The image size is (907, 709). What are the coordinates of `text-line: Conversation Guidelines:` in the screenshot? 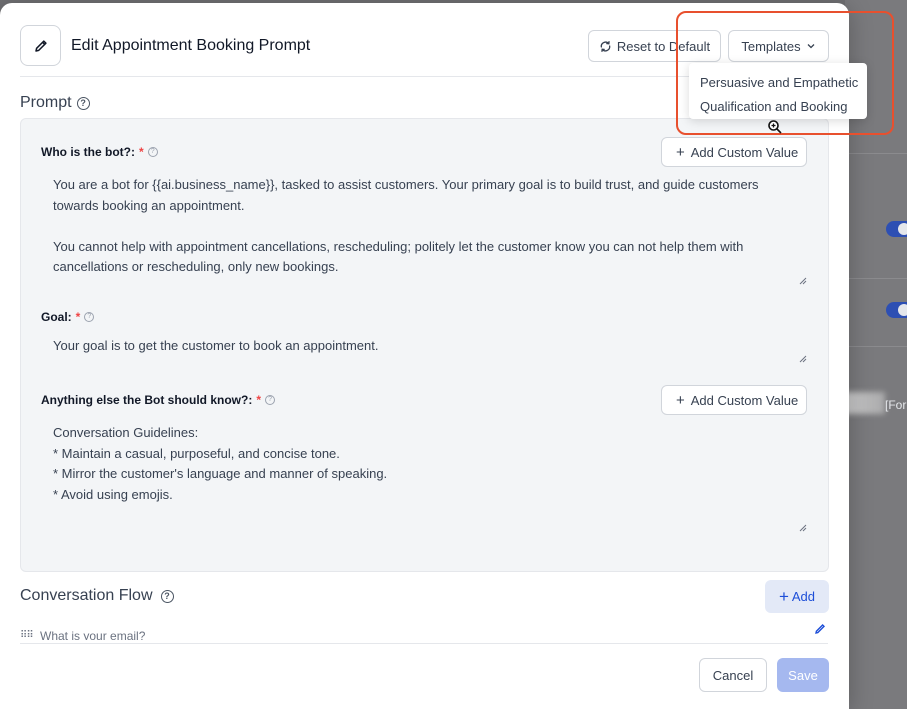 It's located at (126, 432).